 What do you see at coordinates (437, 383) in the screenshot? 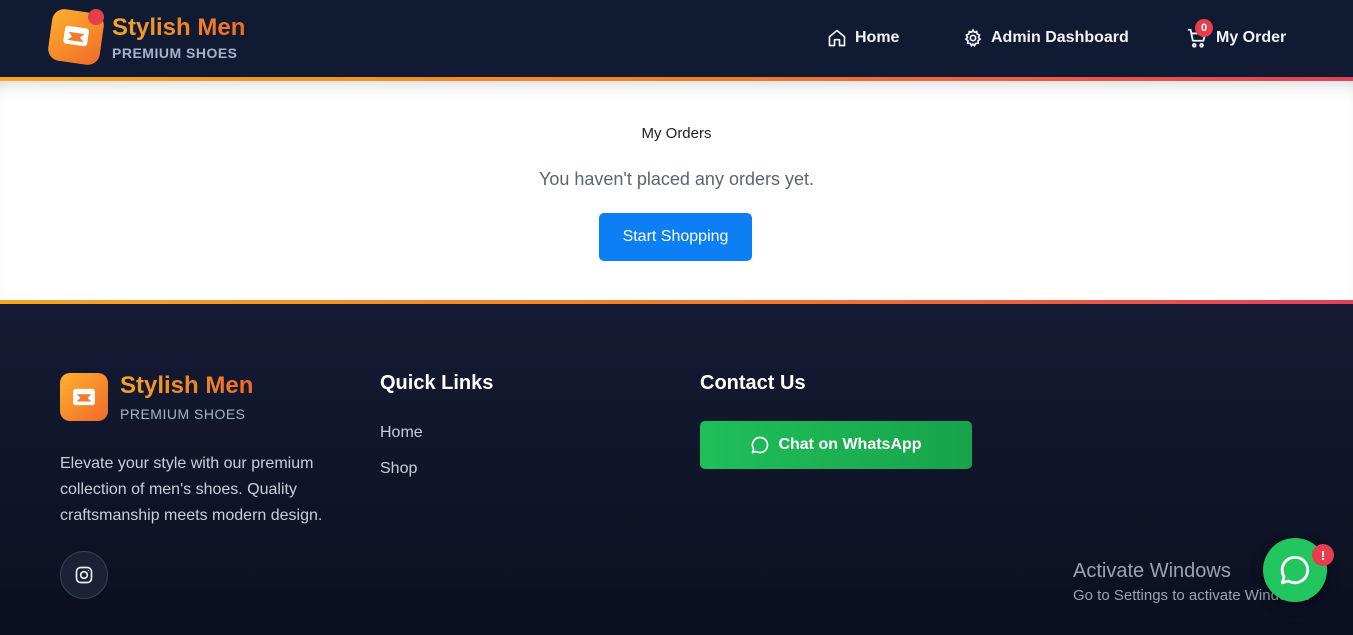
I see `quick-links-title: Quick Links` at bounding box center [437, 383].